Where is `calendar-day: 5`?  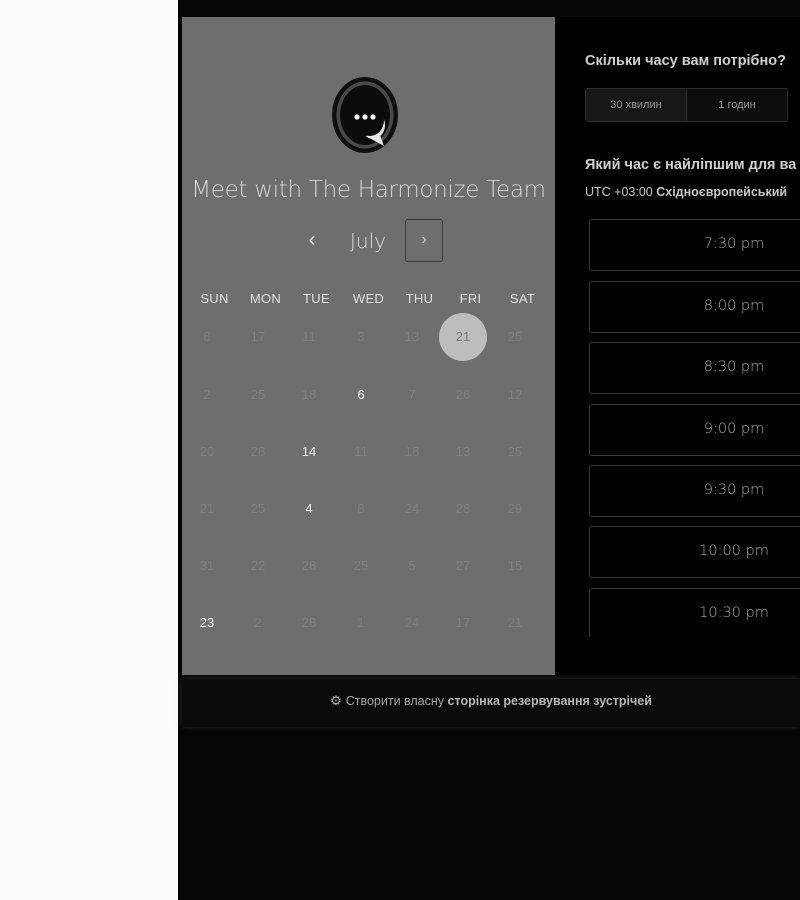 calendar-day: 5 is located at coordinates (412, 565).